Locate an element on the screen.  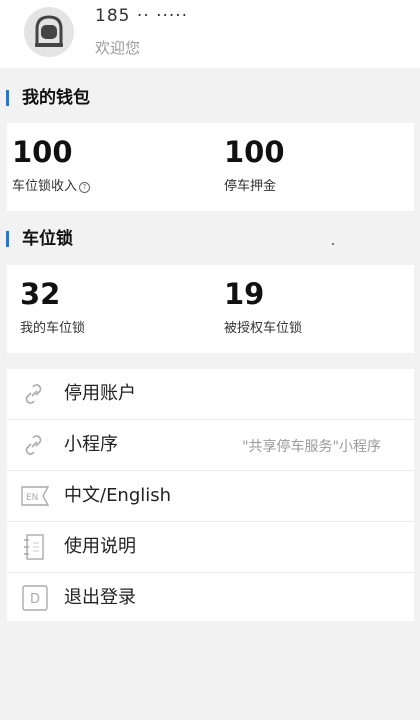
deposit-value: 100 is located at coordinates (254, 152).